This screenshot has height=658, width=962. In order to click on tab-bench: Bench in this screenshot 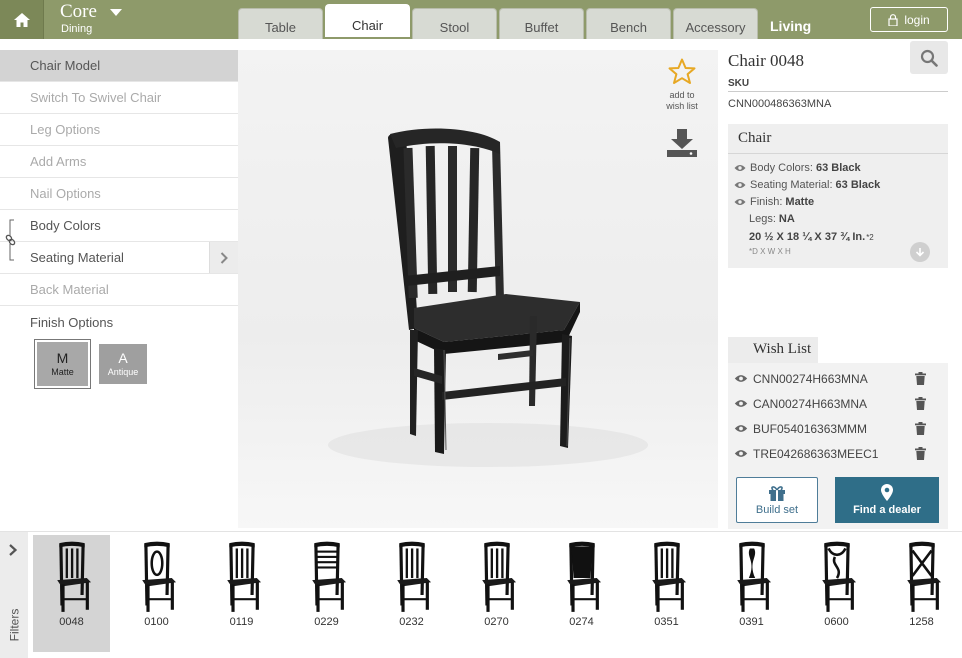, I will do `click(628, 23)`.